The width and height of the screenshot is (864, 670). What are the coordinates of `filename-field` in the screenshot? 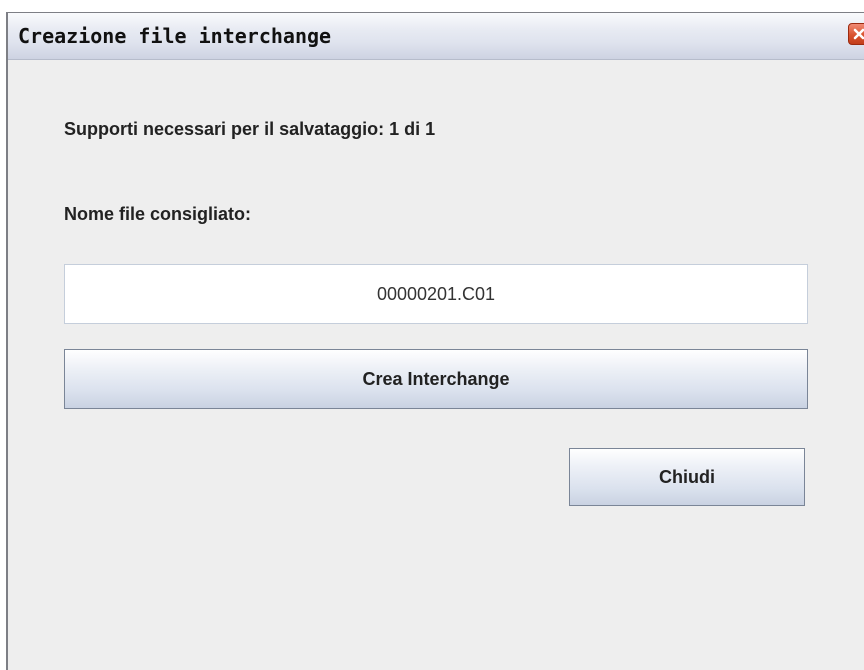 It's located at (436, 294).